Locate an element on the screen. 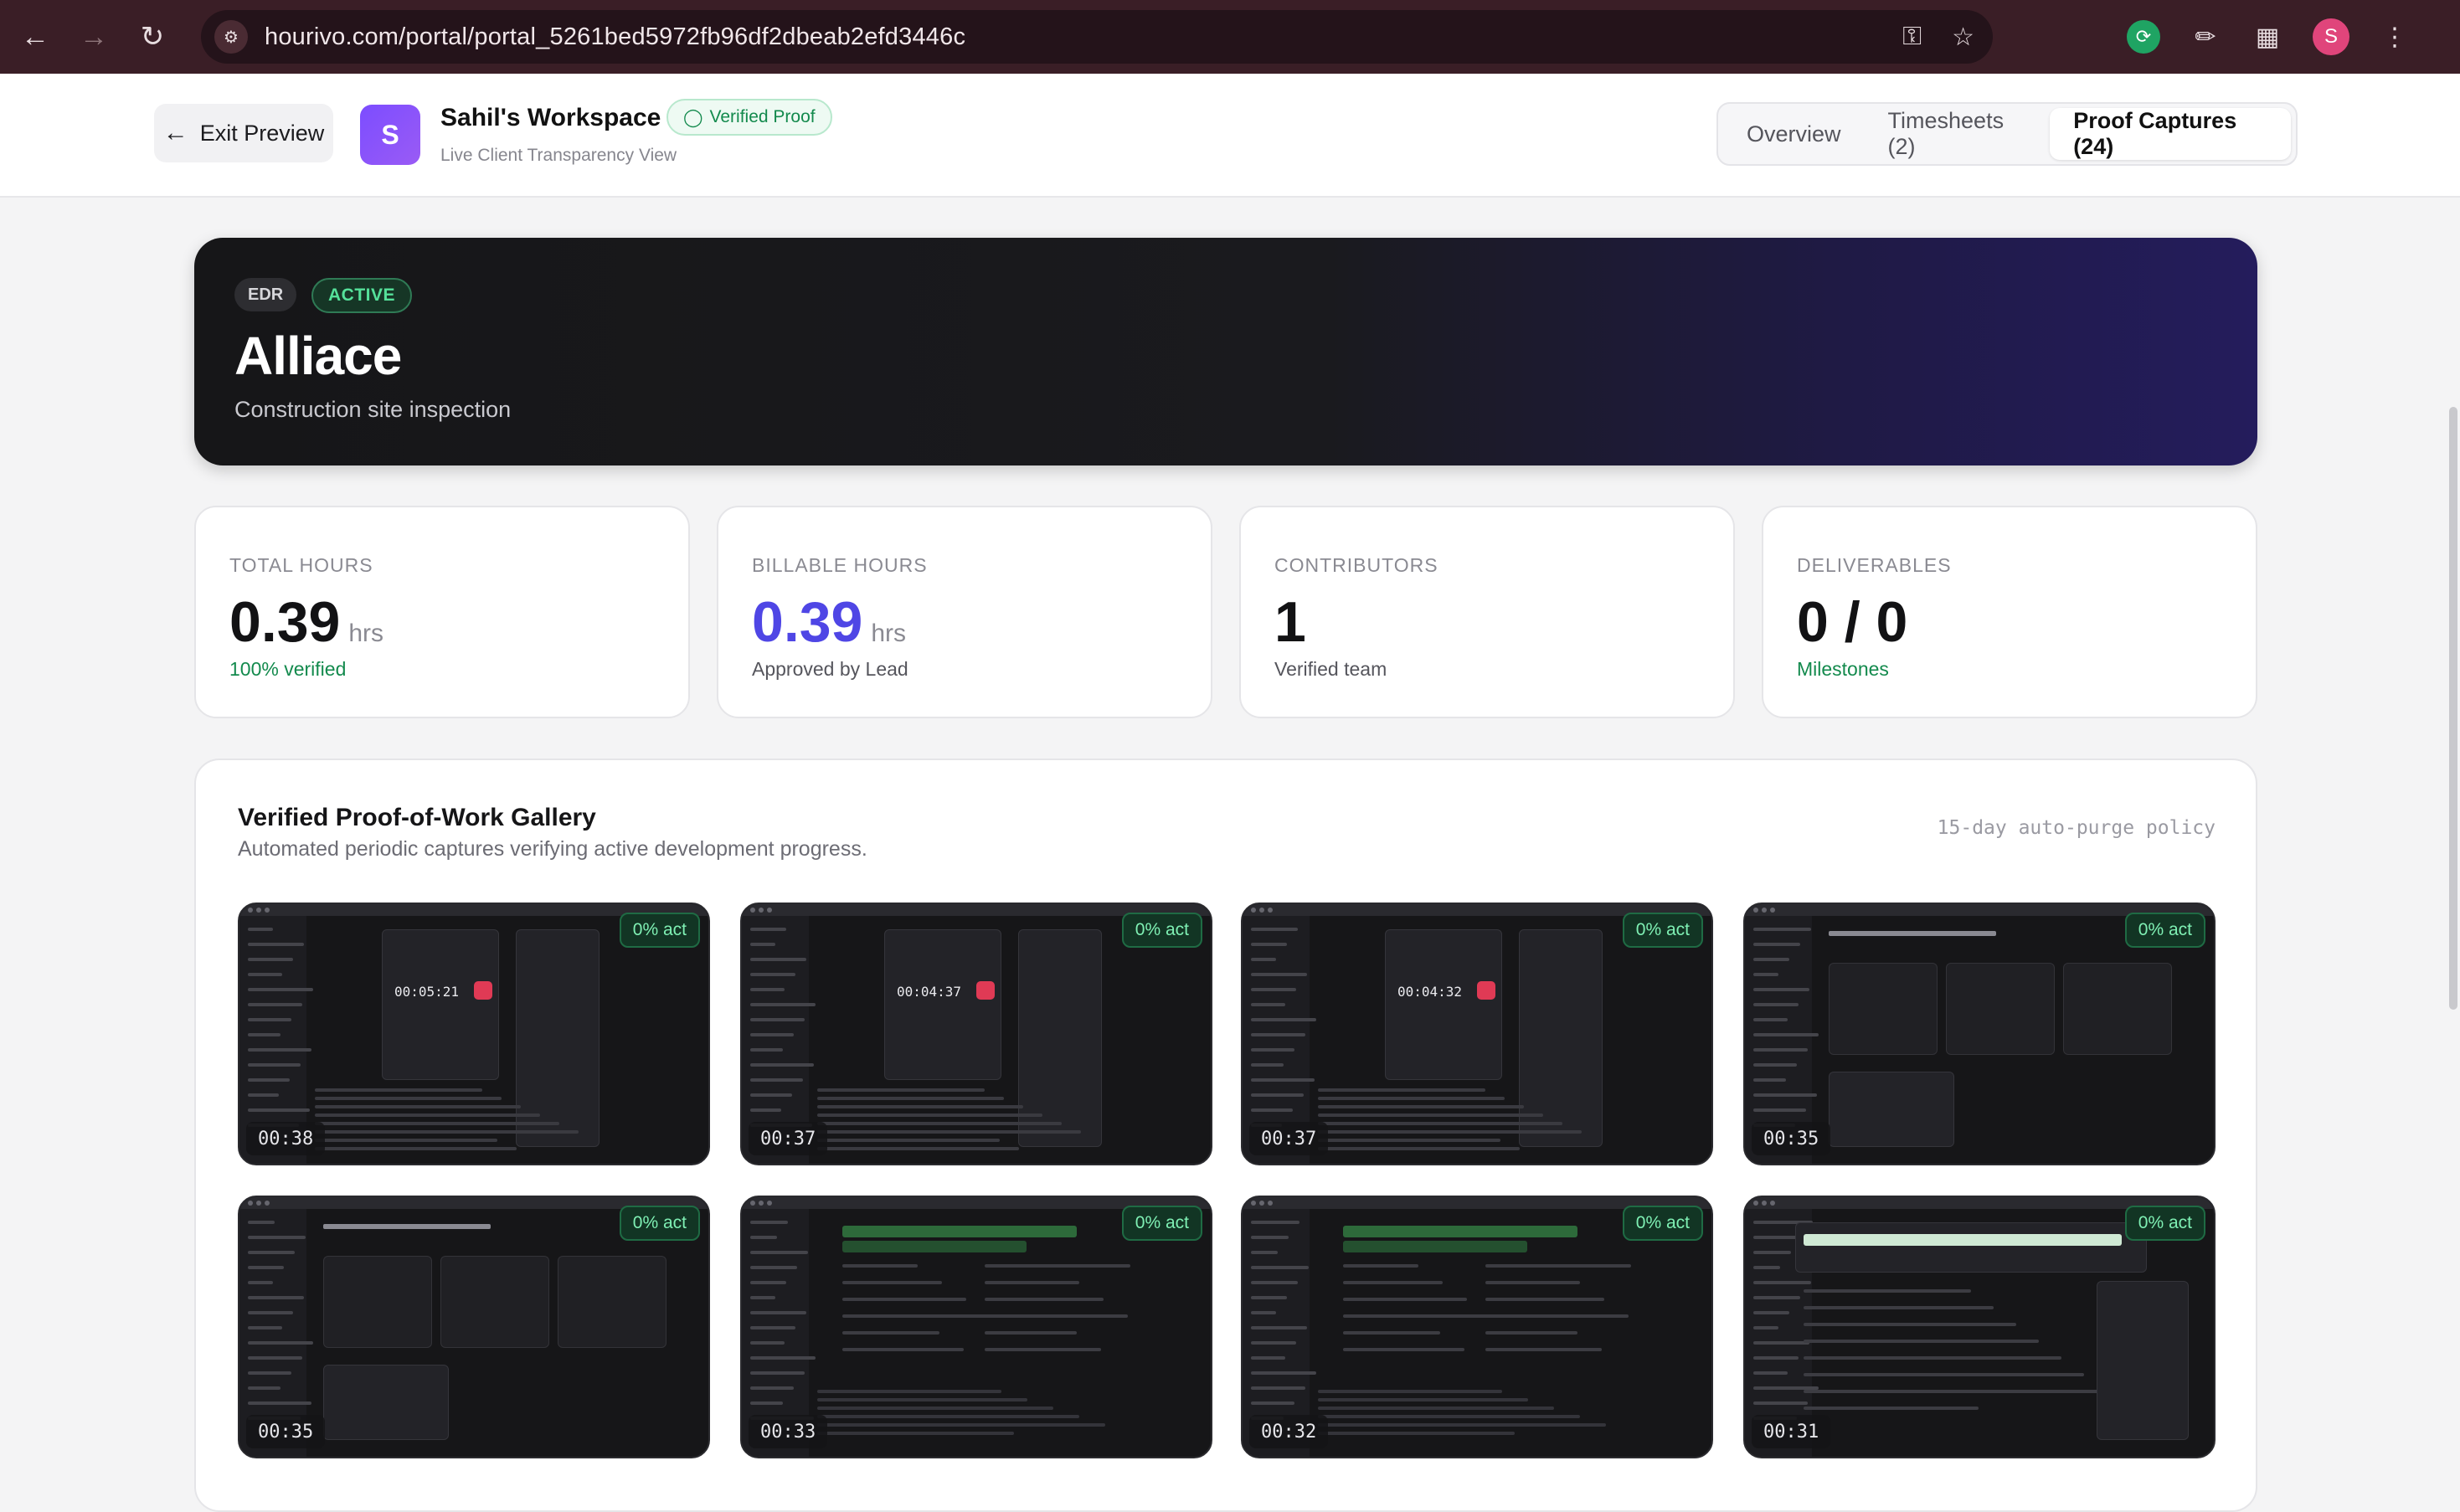  shield-icon: ◯ is located at coordinates (693, 117).